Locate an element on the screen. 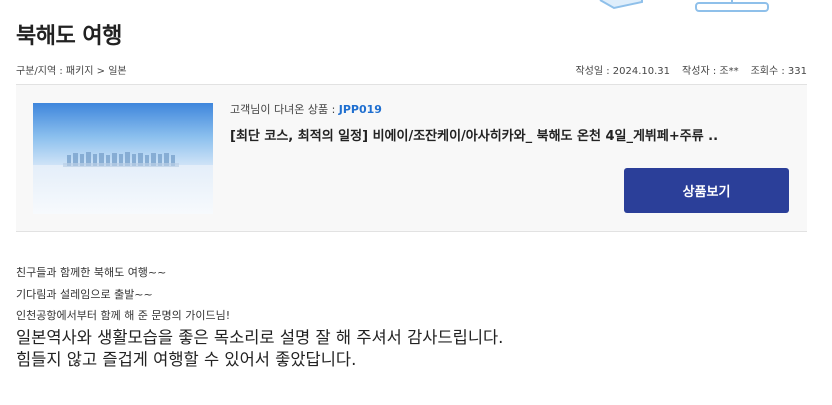 This screenshot has height=405, width=832. product-code: JPP019 is located at coordinates (360, 109).